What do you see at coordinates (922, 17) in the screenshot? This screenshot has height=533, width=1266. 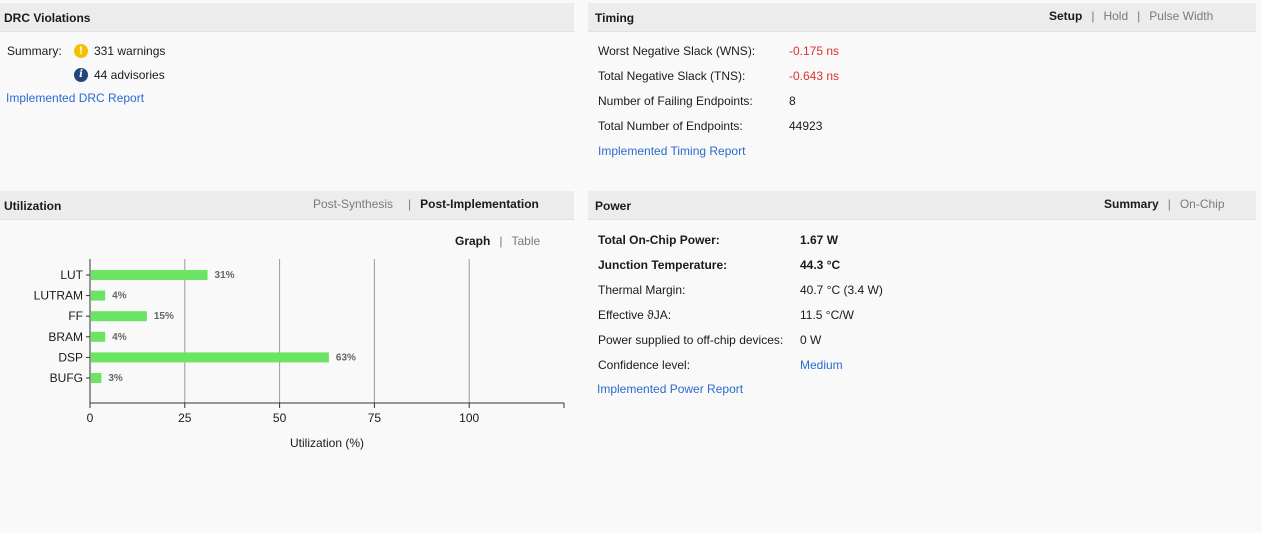 I see `timing-header: Timing Setup | Hold | Pulse Width` at bounding box center [922, 17].